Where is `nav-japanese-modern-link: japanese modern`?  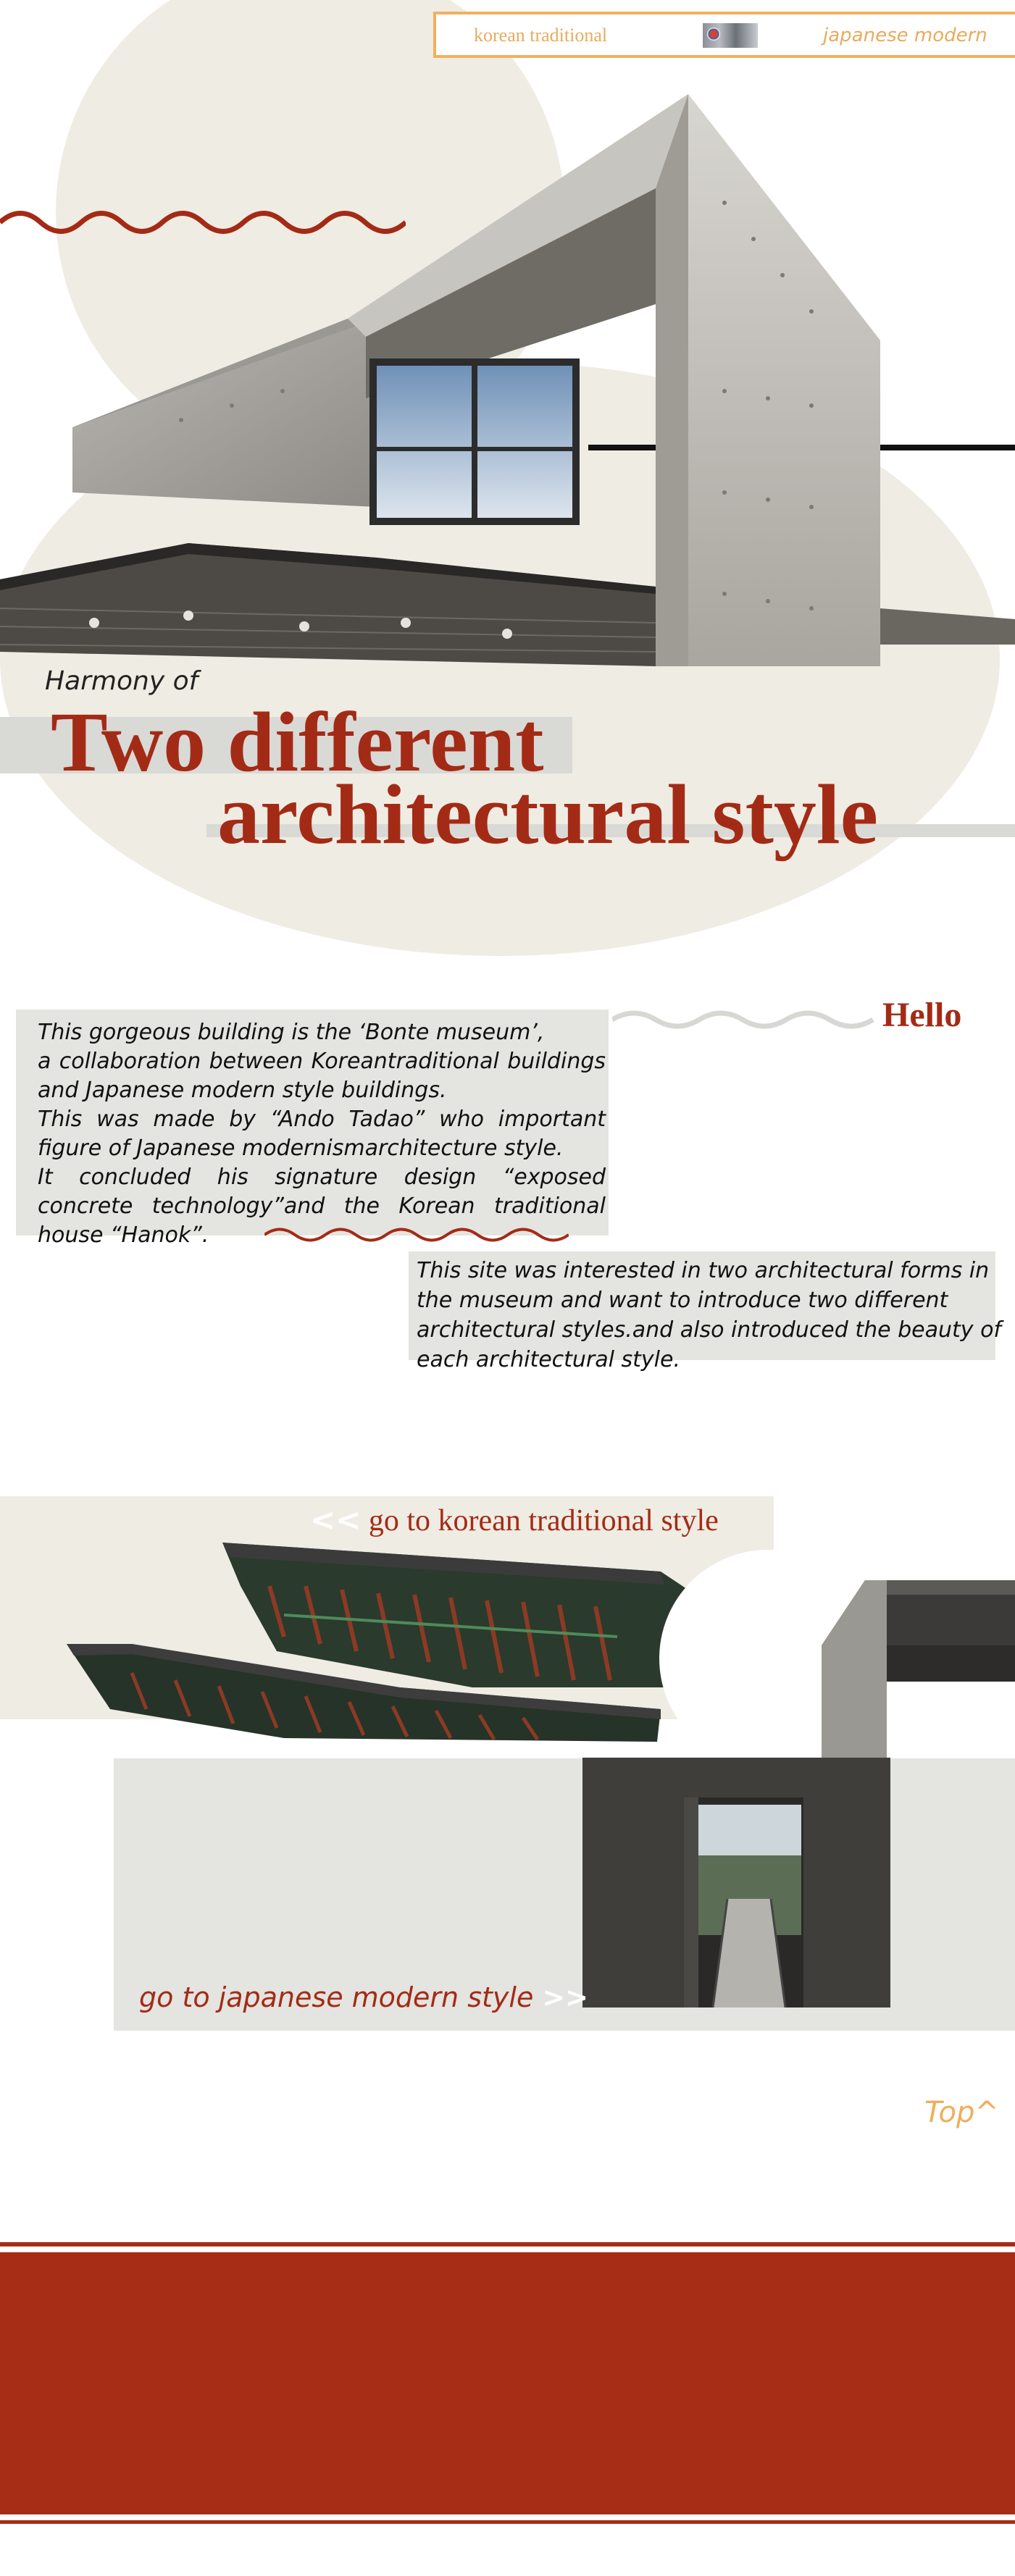 nav-japanese-modern-link: japanese modern is located at coordinates (905, 35).